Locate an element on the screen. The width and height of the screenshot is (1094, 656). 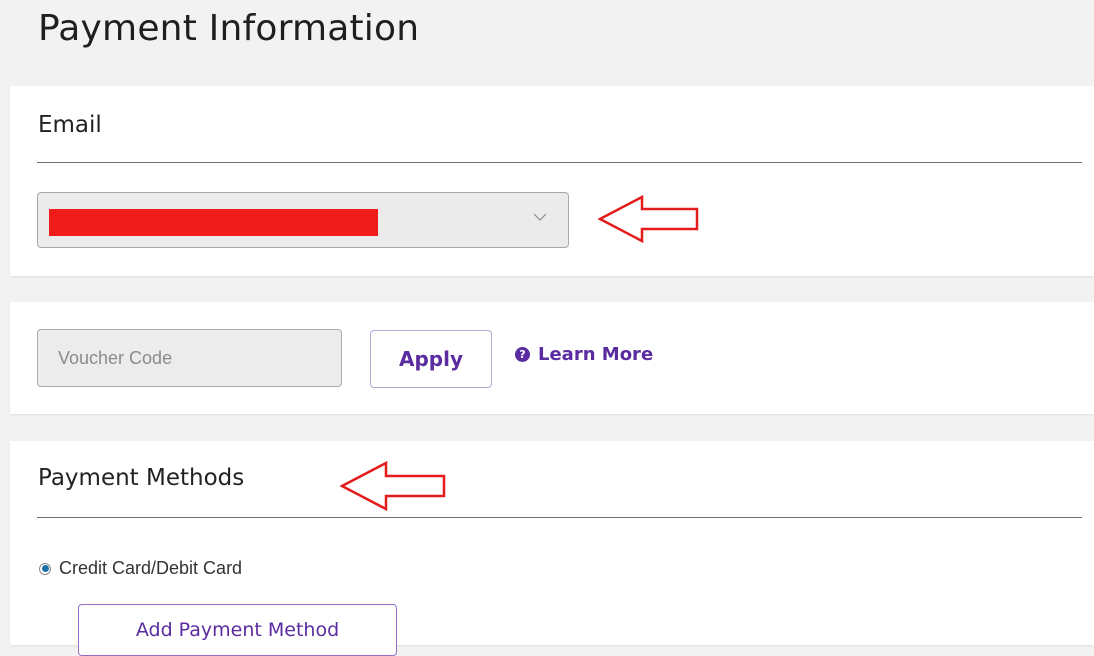
help-icon: ? is located at coordinates (522, 354).